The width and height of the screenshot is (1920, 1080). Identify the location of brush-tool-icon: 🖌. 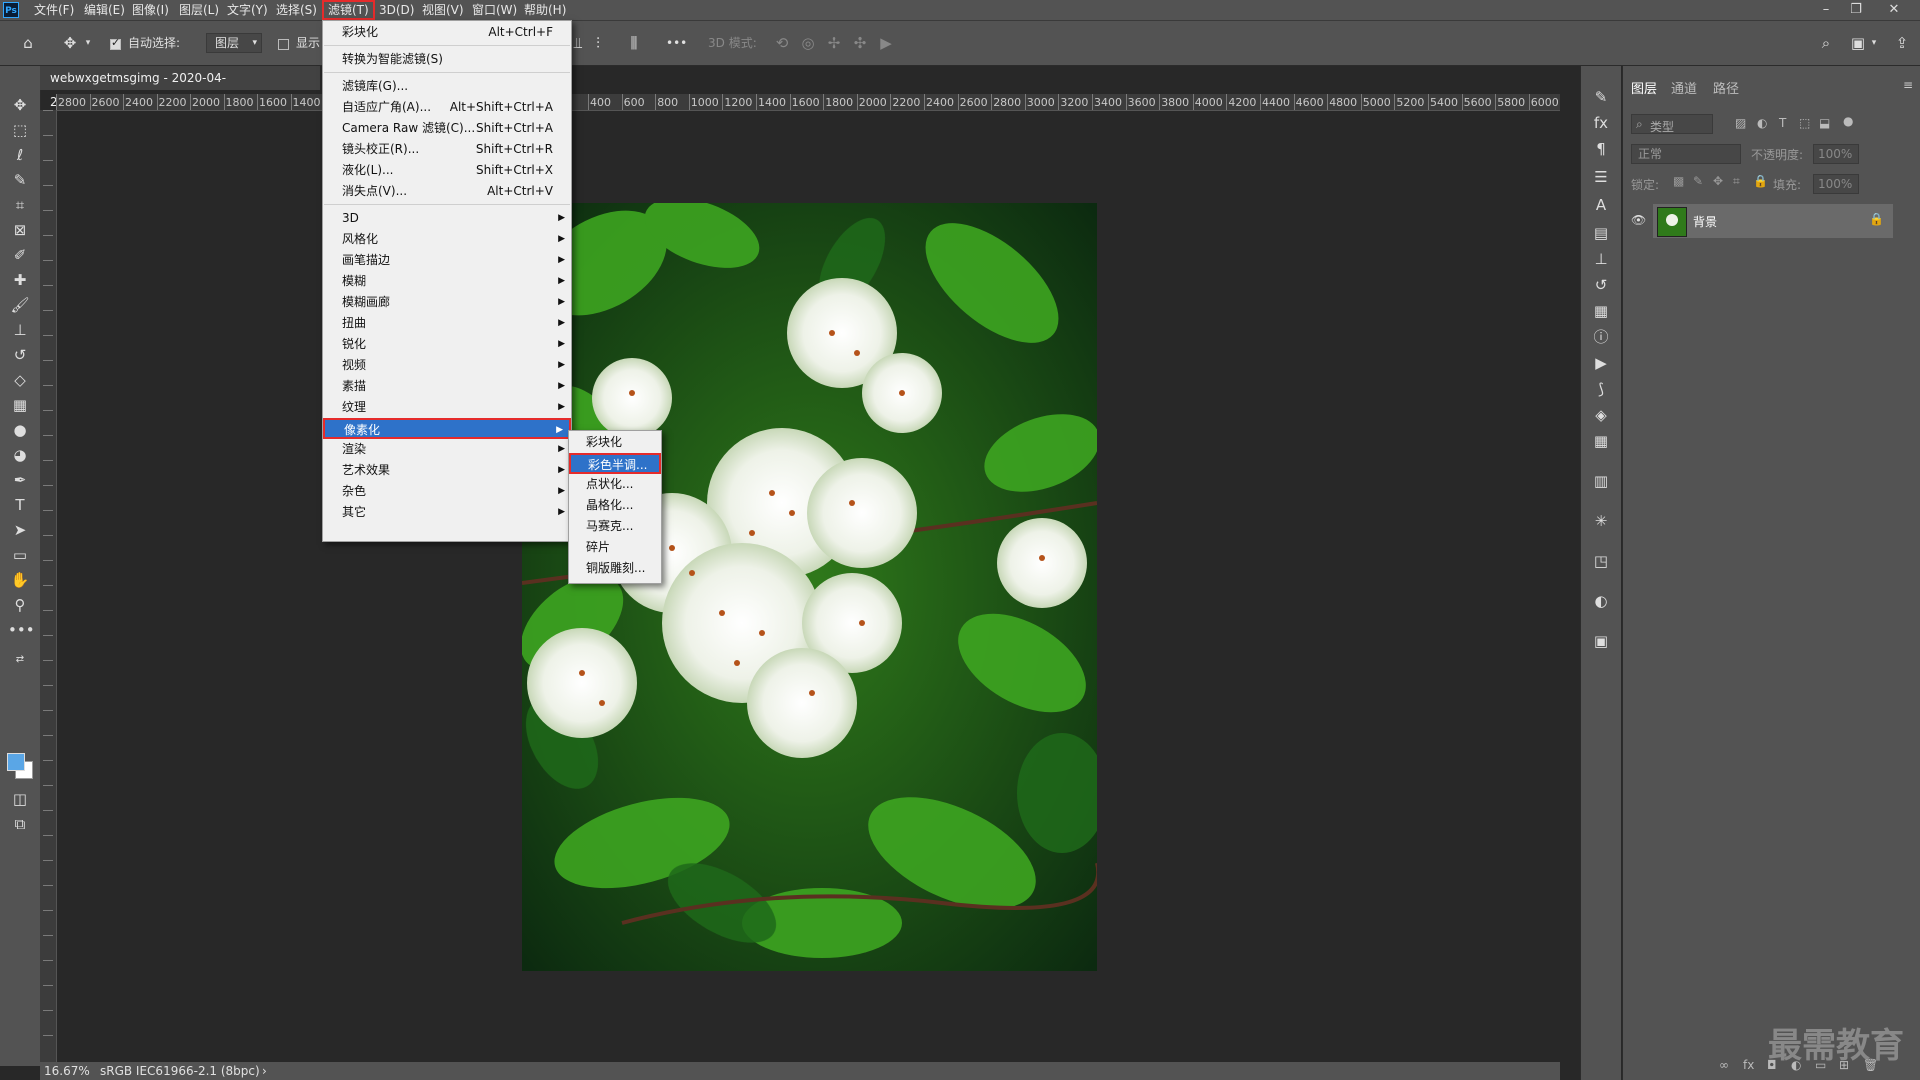
(20, 305).